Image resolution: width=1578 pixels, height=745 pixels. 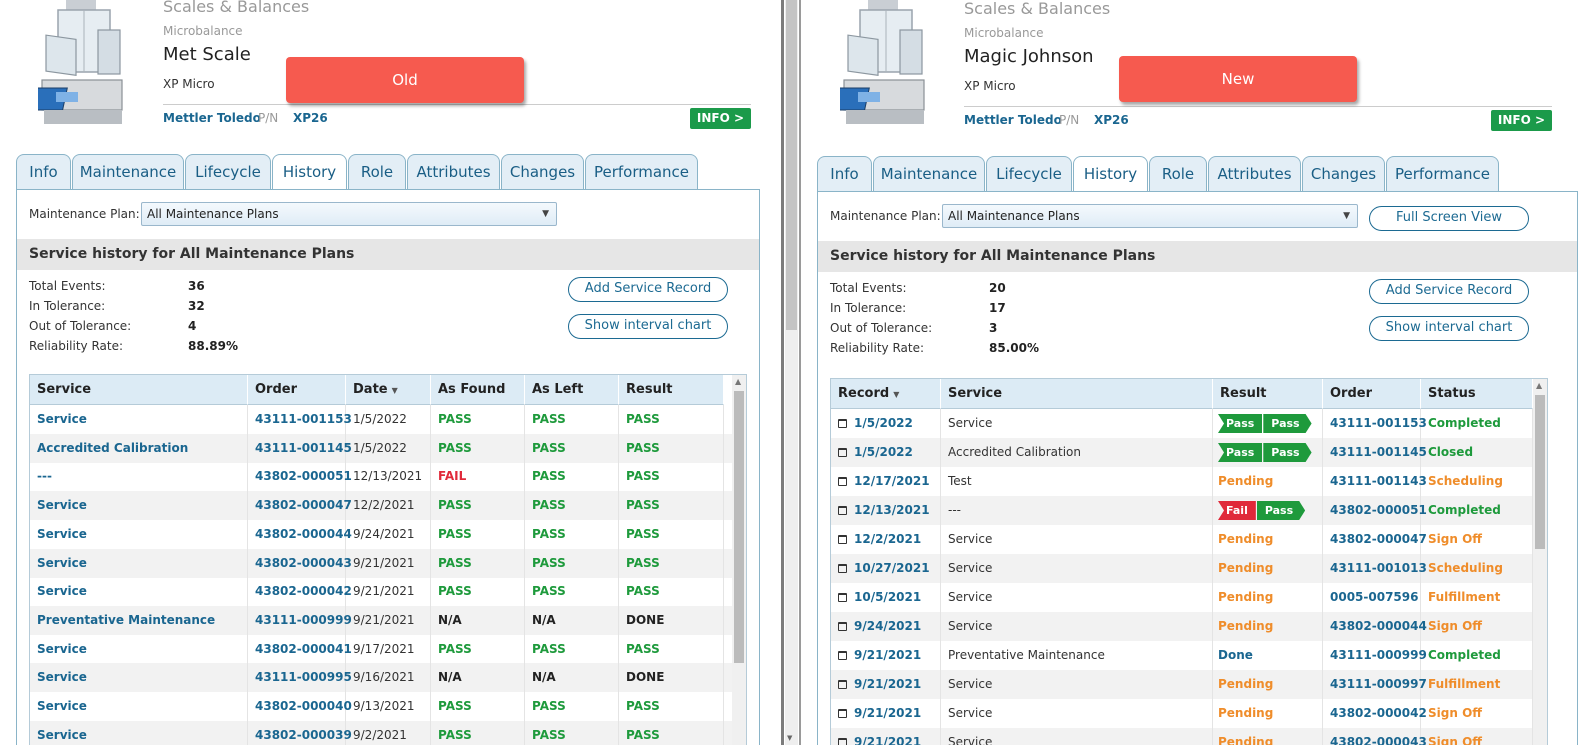 I want to click on column-header-result: Result, so click(x=1268, y=394).